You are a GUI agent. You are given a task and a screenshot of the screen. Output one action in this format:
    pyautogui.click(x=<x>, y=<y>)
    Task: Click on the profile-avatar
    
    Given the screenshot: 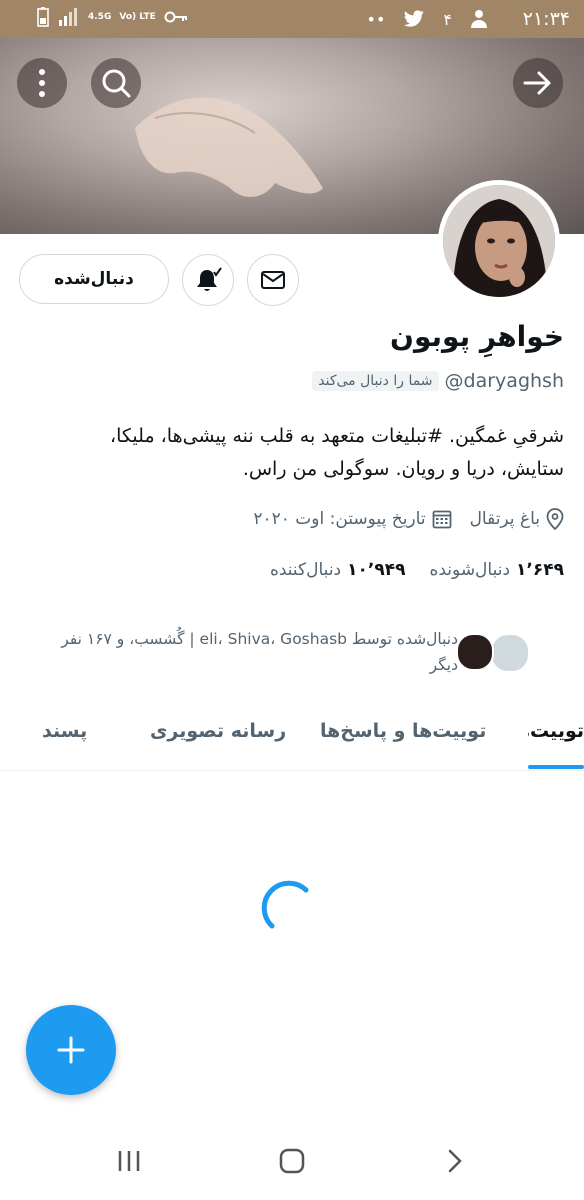 What is the action you would take?
    pyautogui.click(x=499, y=241)
    